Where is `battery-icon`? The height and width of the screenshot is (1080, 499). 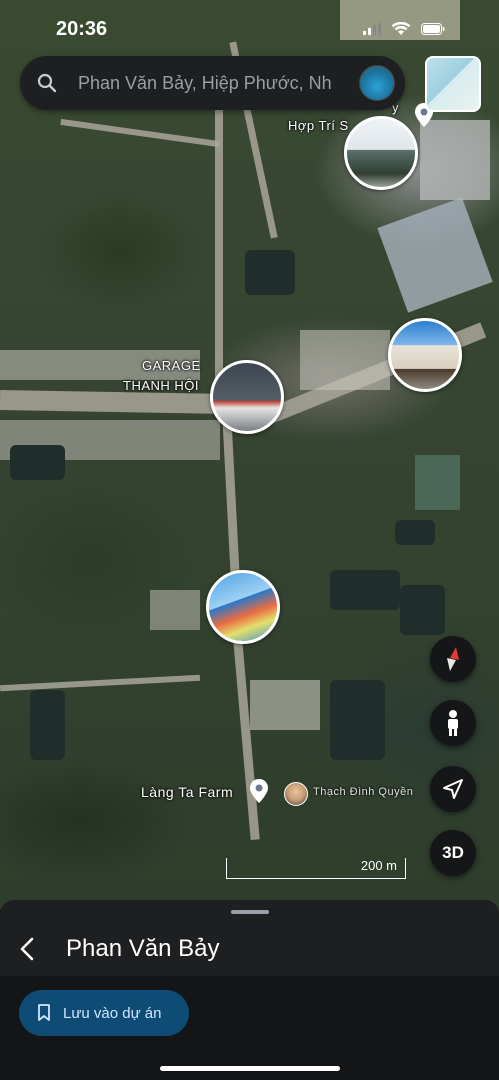
battery-icon is located at coordinates (433, 29).